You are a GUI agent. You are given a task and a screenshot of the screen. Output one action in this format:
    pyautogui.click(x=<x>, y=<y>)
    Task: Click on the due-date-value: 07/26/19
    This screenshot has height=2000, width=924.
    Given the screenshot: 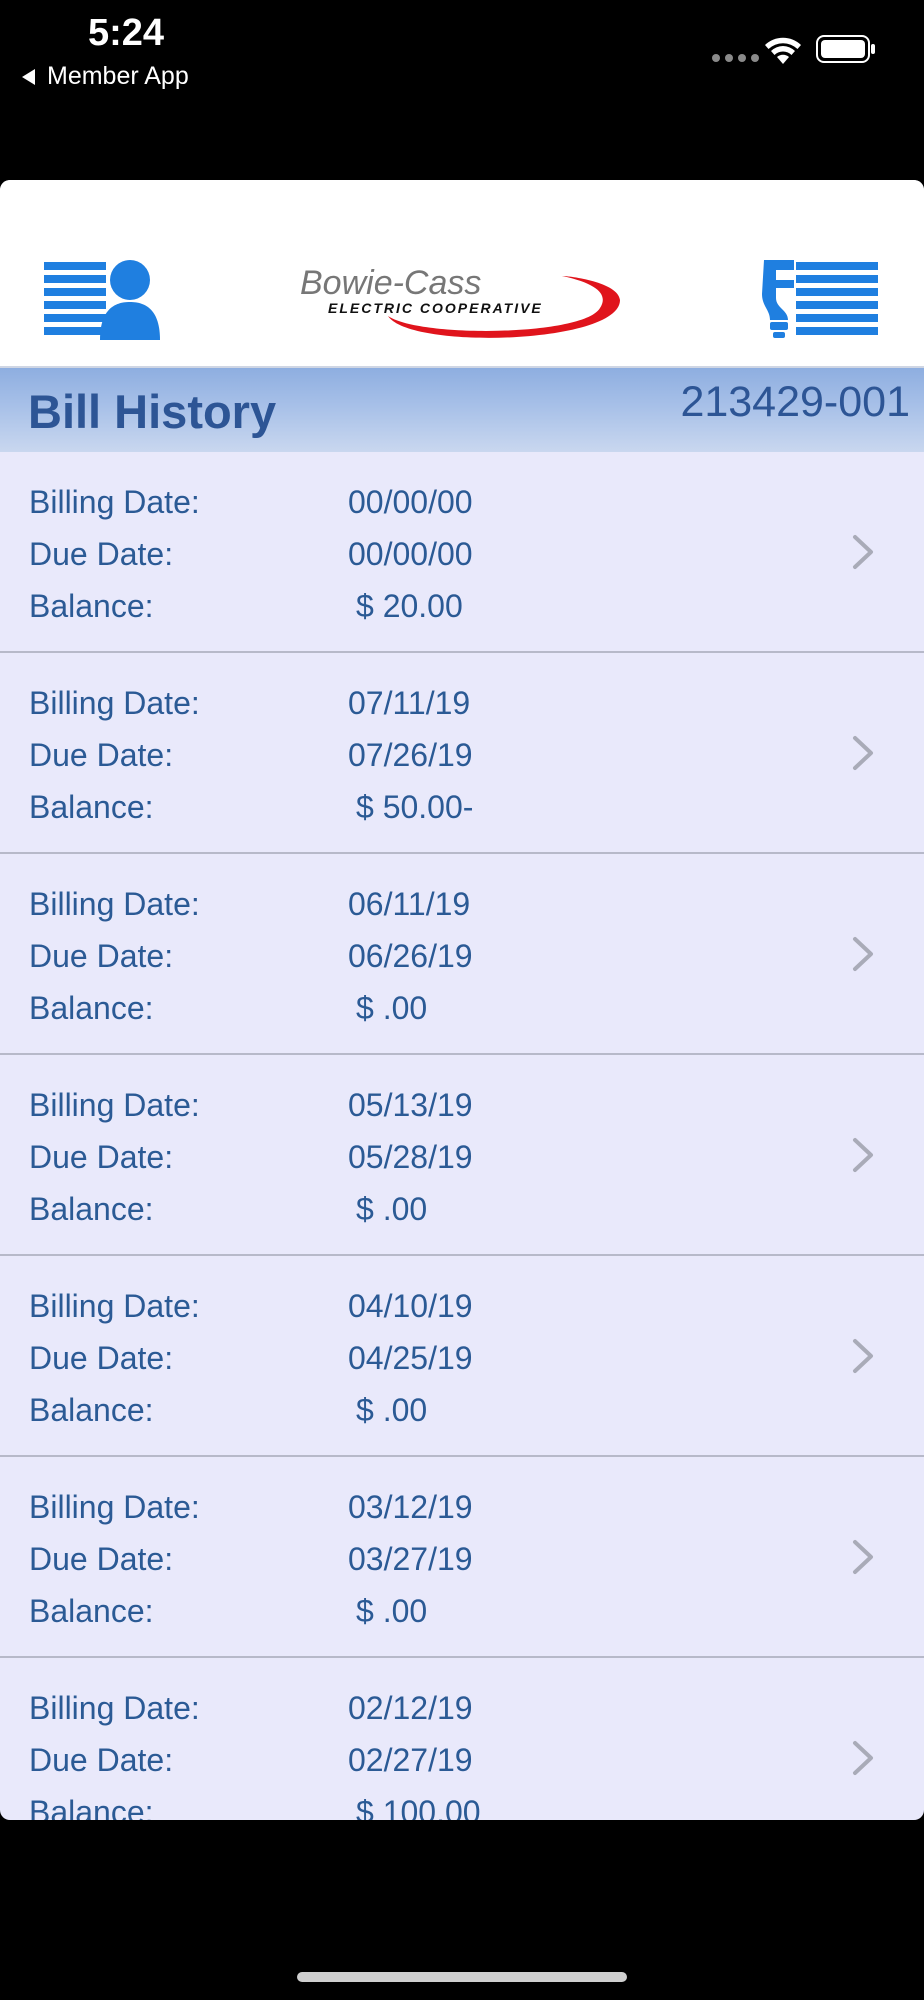 What is the action you would take?
    pyautogui.click(x=410, y=755)
    